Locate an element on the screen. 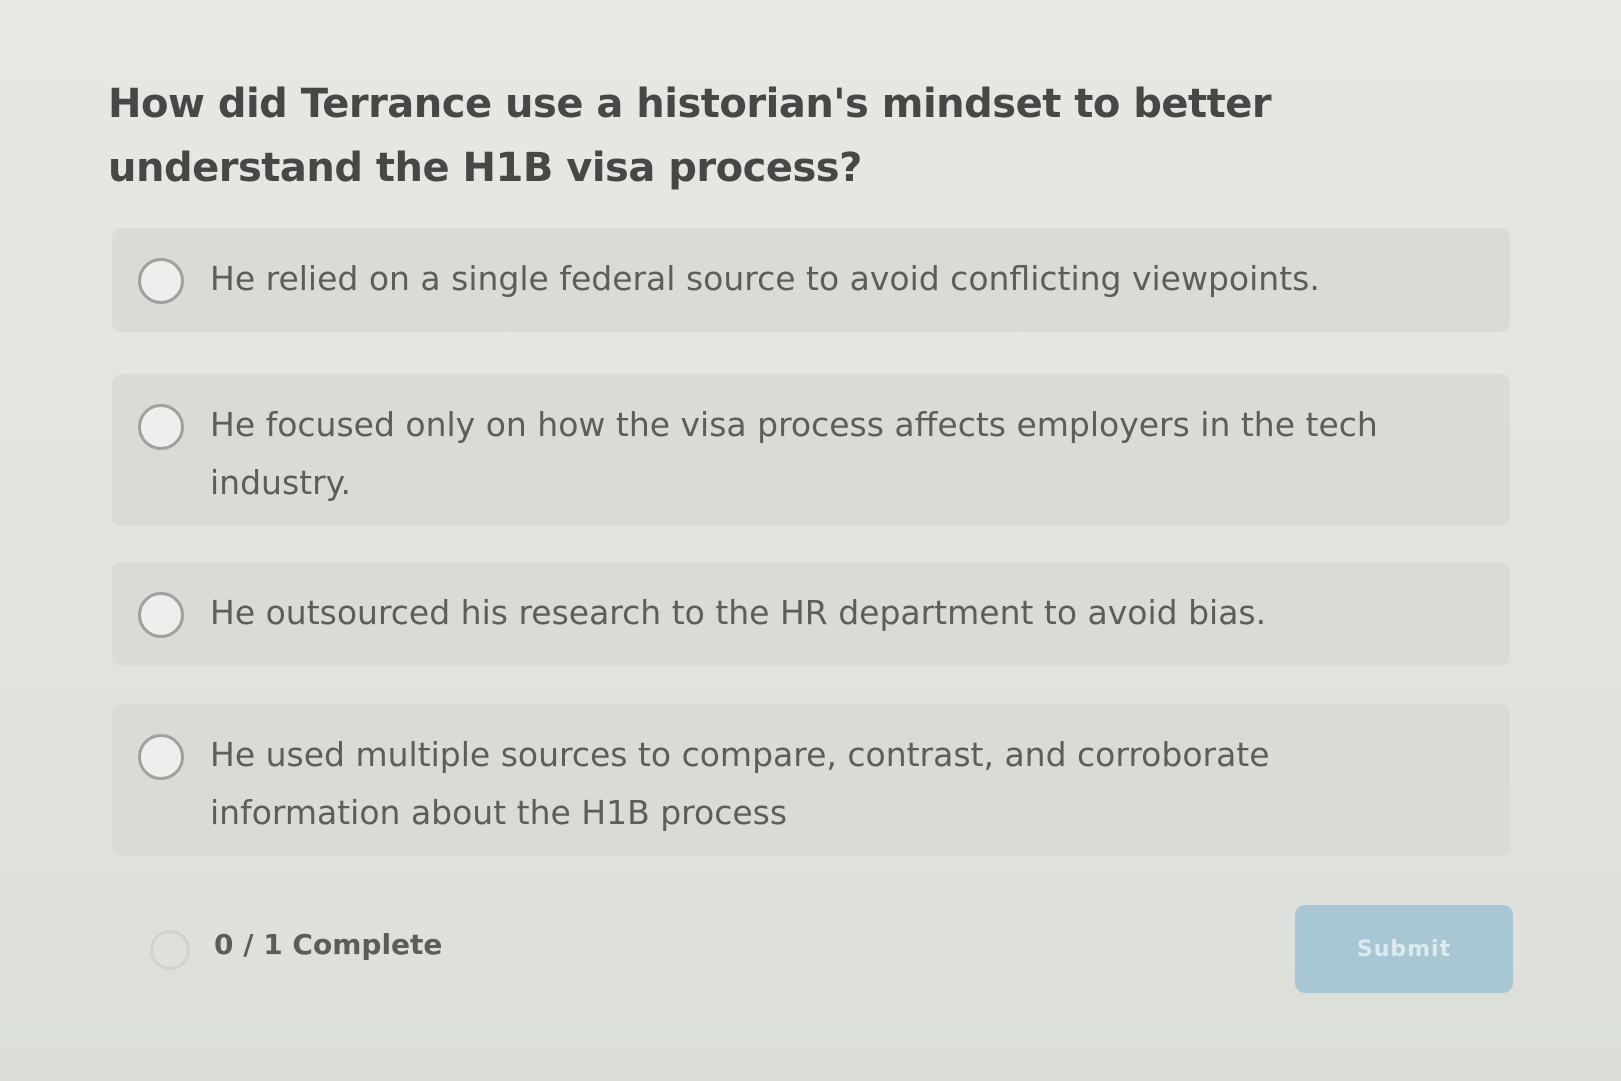  submit-button: Submit is located at coordinates (1404, 949).